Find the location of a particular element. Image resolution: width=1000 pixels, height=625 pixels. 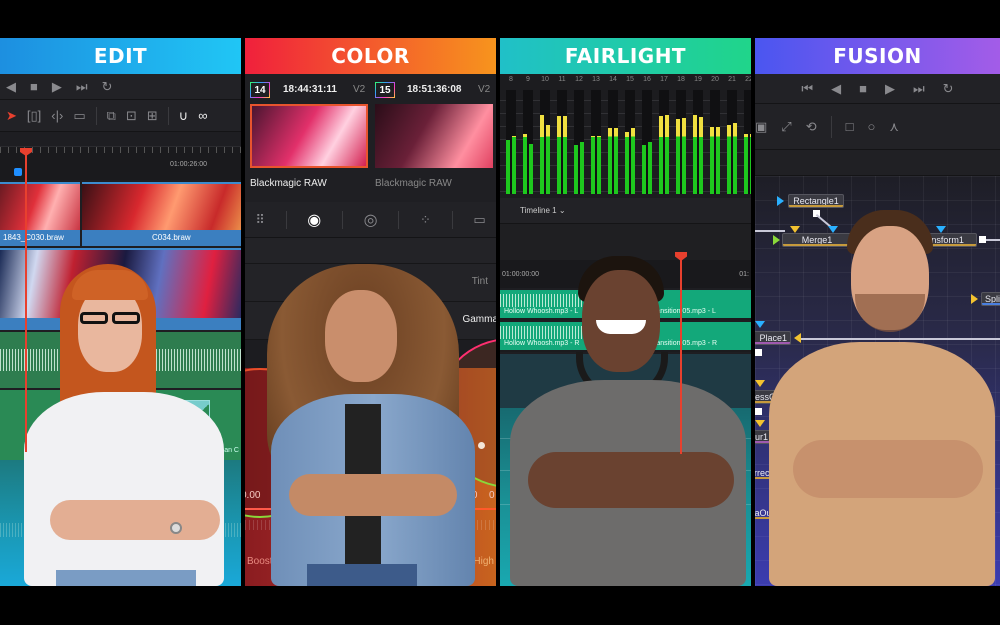

node-rectangle1: Rectangle1 is located at coordinates (816, 201).